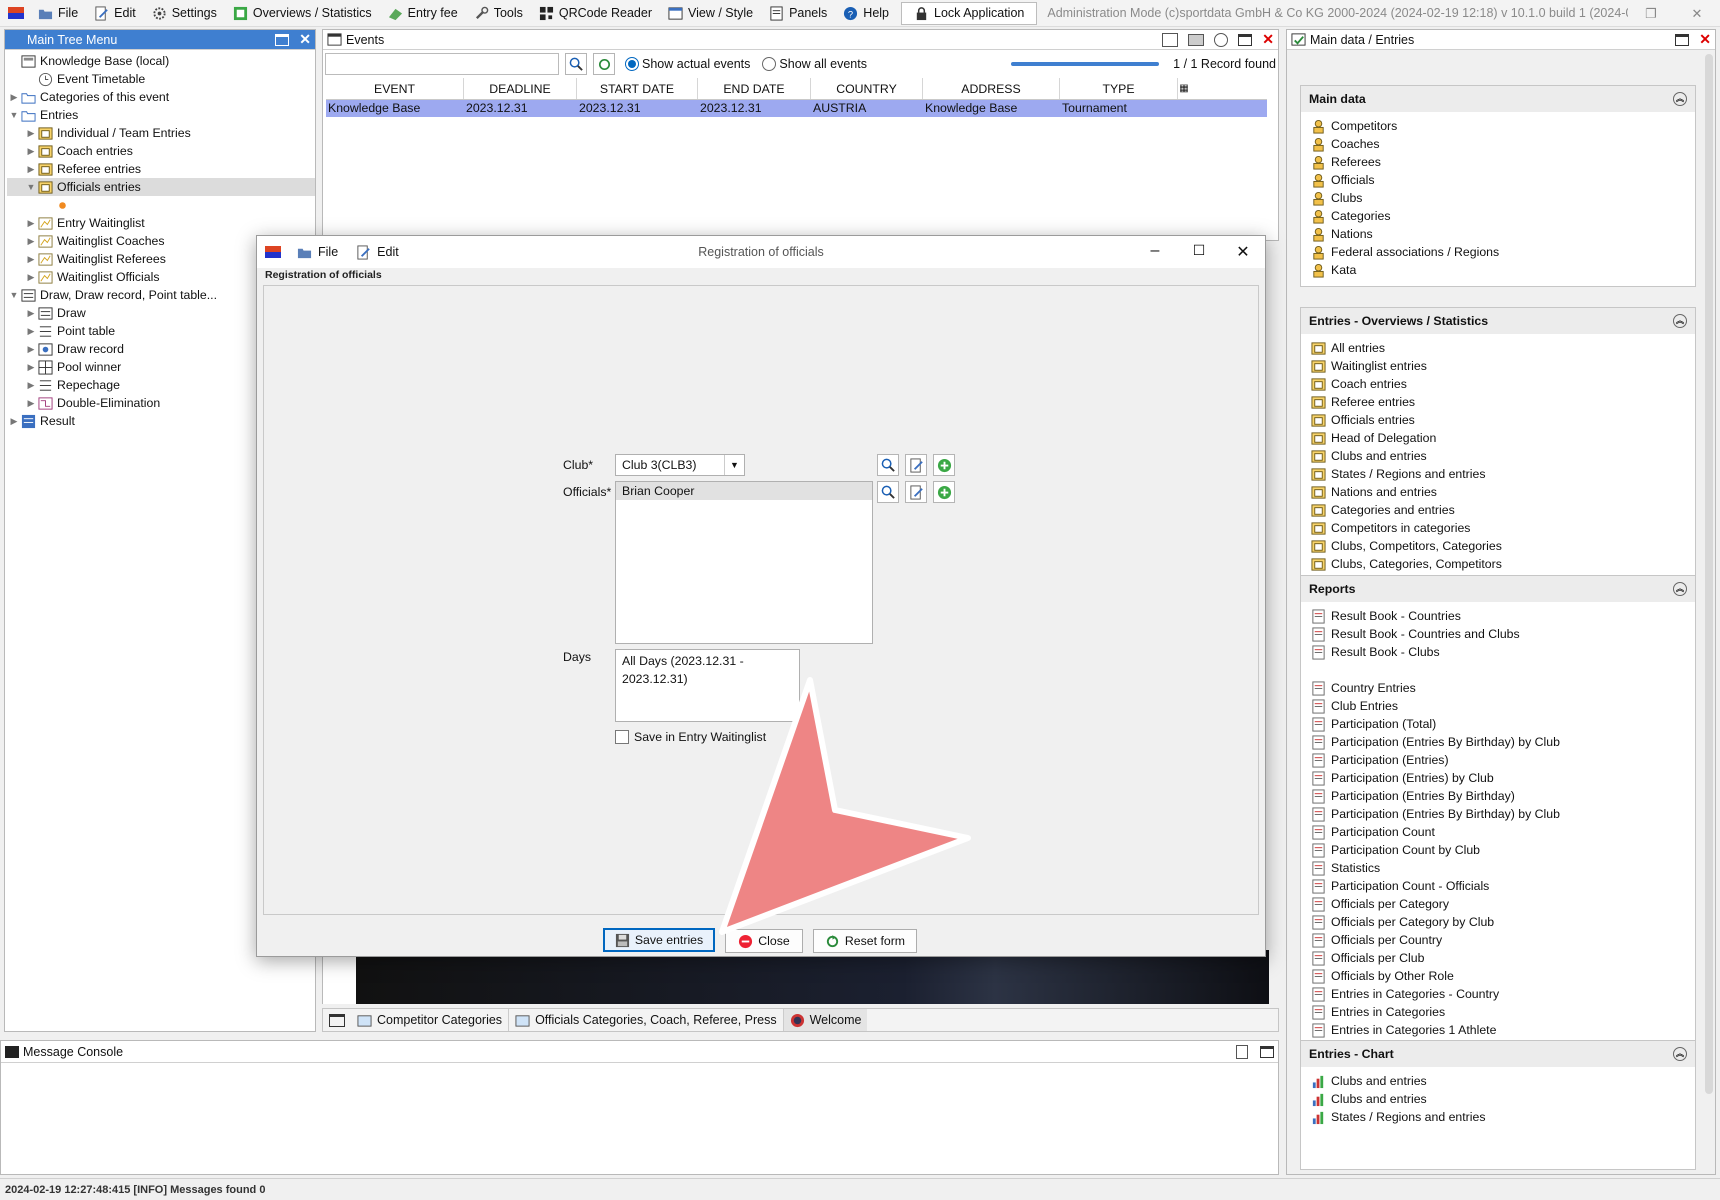 The width and height of the screenshot is (1720, 1200). What do you see at coordinates (1503, 1012) in the screenshot?
I see `section-item: Entries in Categories` at bounding box center [1503, 1012].